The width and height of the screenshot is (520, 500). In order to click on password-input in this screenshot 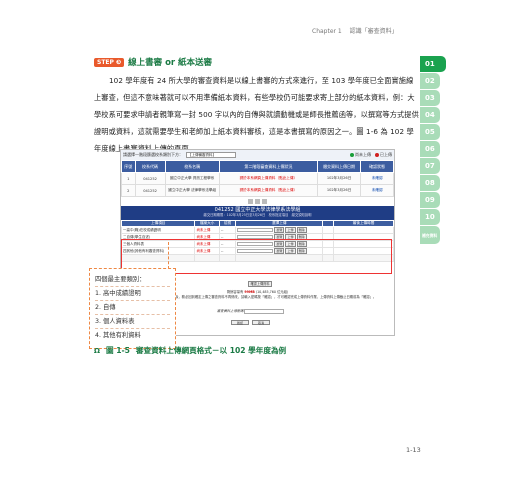, I will do `click(264, 311)`.